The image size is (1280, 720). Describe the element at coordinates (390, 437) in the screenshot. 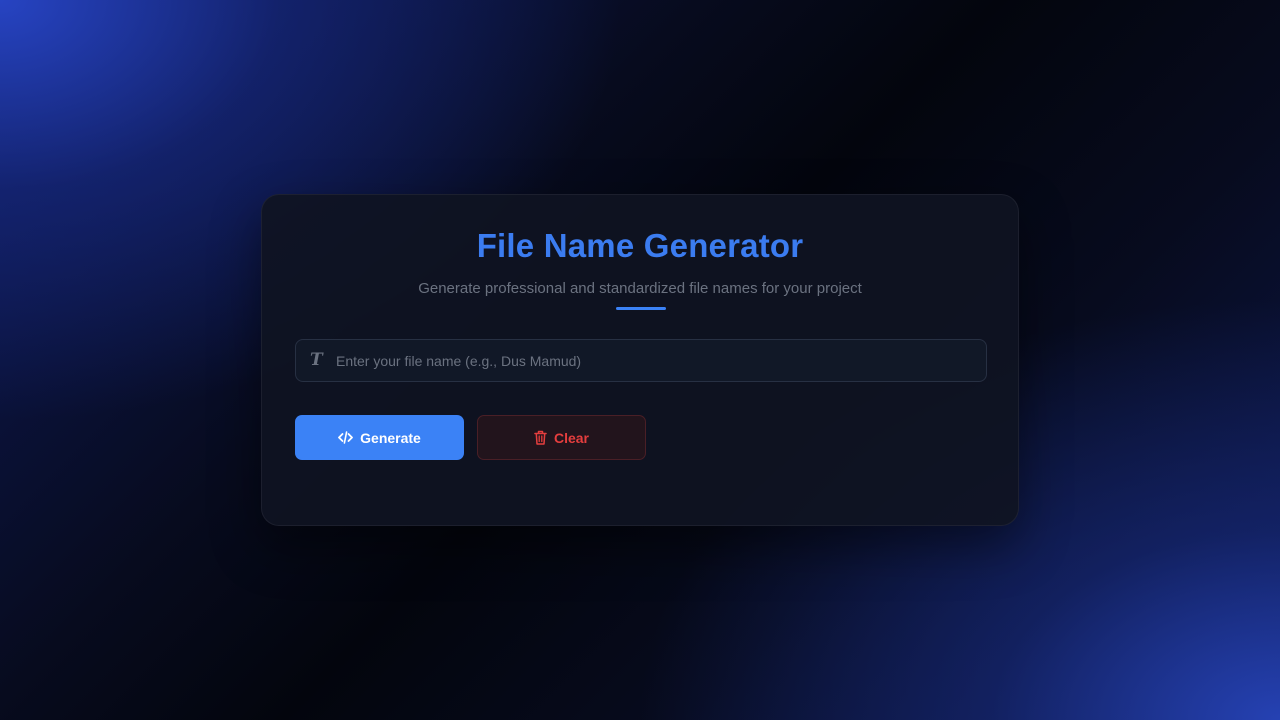

I see `generate-button-label: Generate` at that location.